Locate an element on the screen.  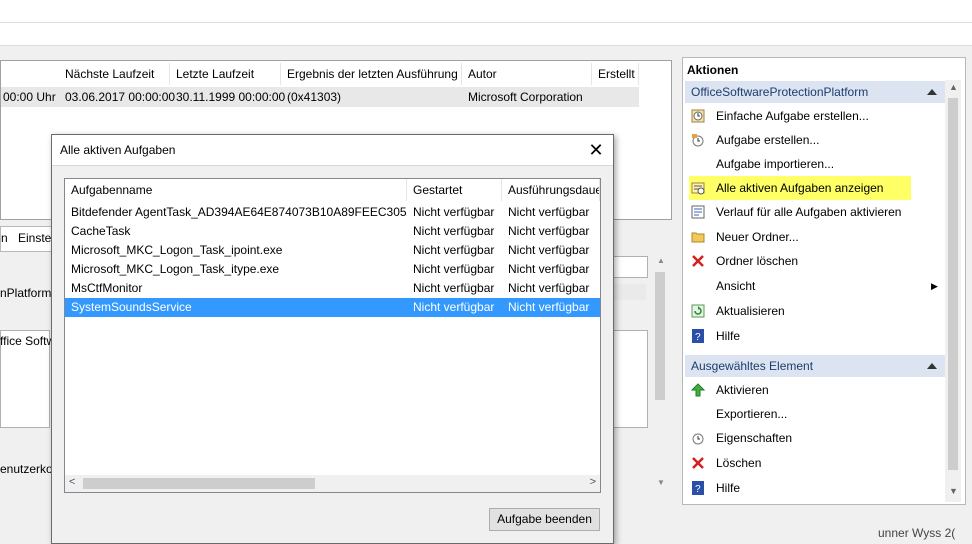
action-help-selected: ? Hilfe is located at coordinates (814, 488).